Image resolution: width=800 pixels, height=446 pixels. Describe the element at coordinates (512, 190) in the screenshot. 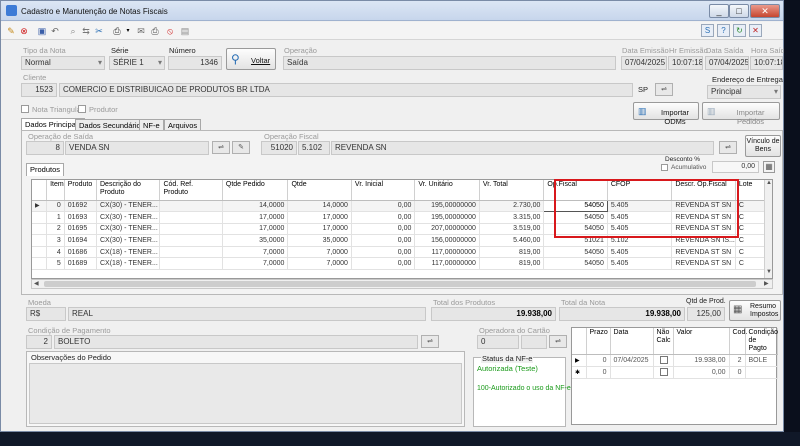

I see `col-vr-total: Vr. Total` at that location.